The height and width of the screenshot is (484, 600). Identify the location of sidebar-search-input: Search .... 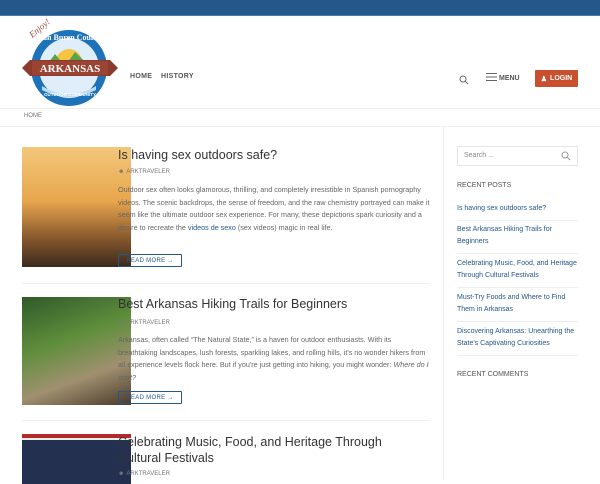
(517, 156).